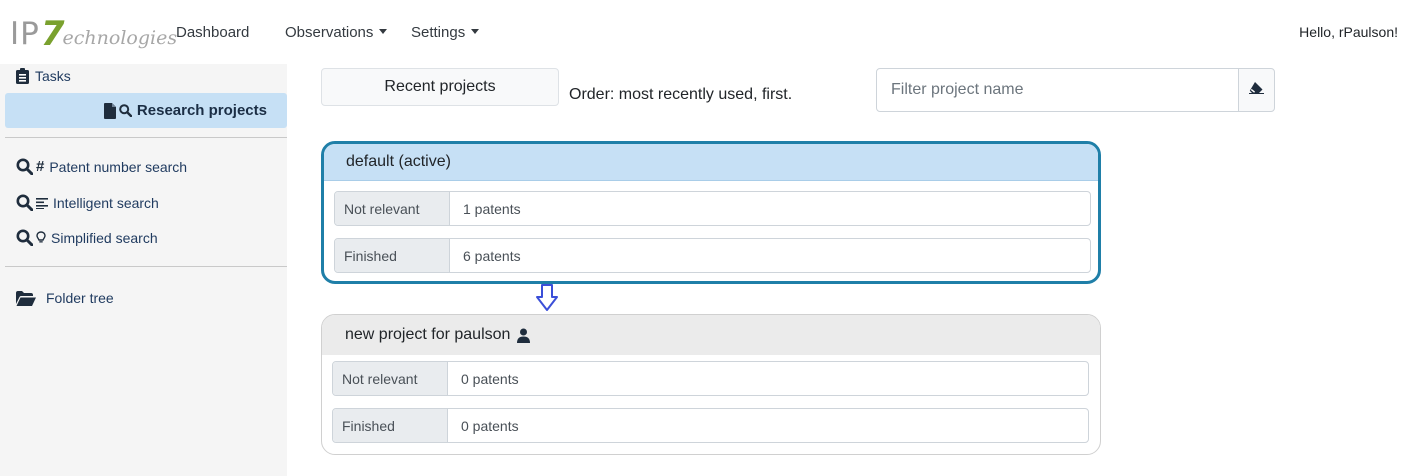 The image size is (1413, 476). What do you see at coordinates (52, 34) in the screenshot?
I see `logo-seven: 7` at bounding box center [52, 34].